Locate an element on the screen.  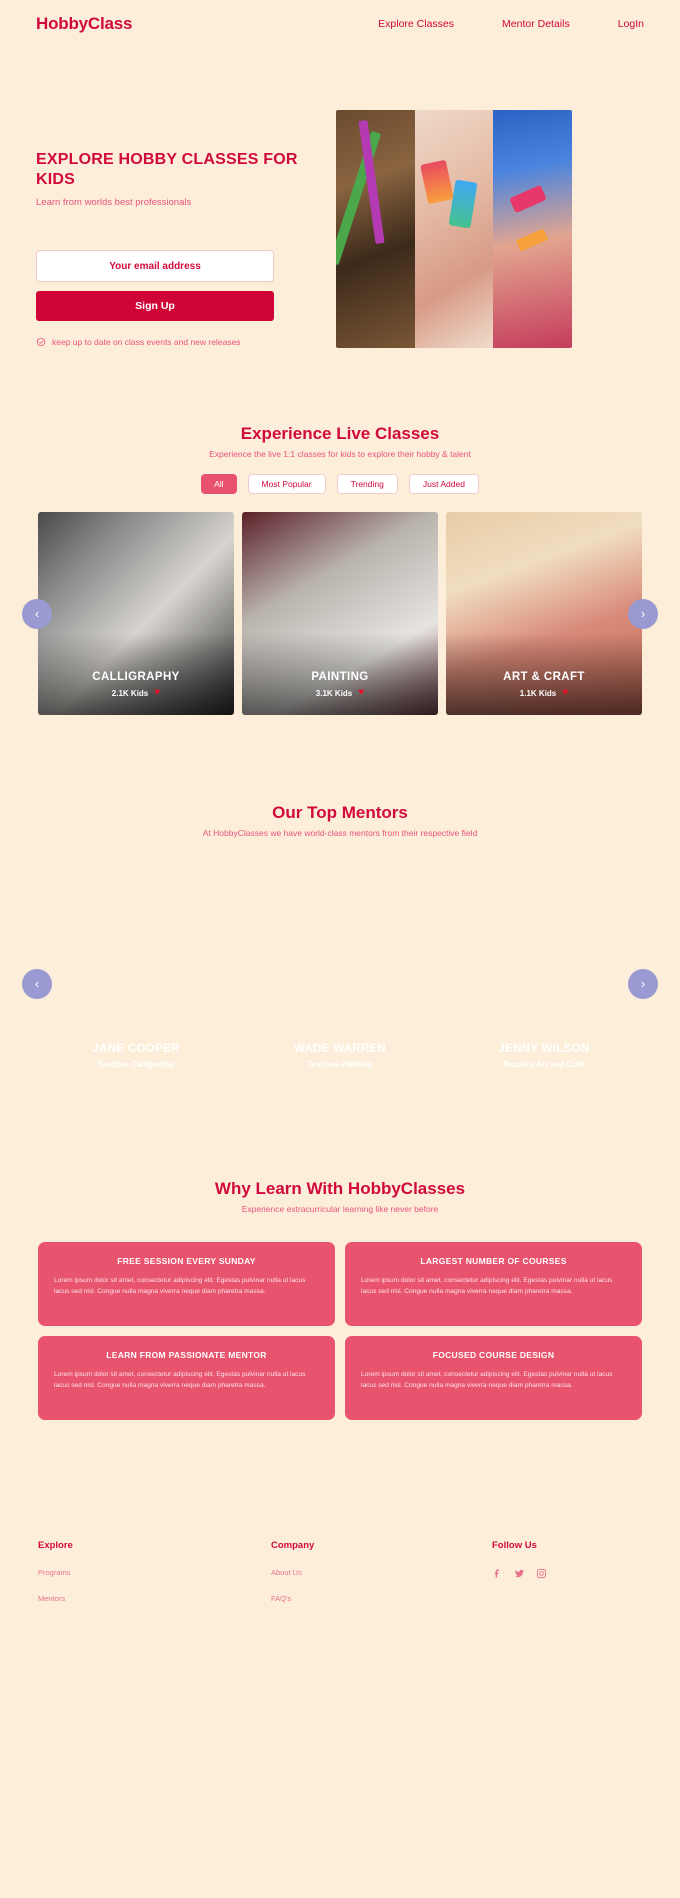
hero-image-paintbrush is located at coordinates (532, 229).